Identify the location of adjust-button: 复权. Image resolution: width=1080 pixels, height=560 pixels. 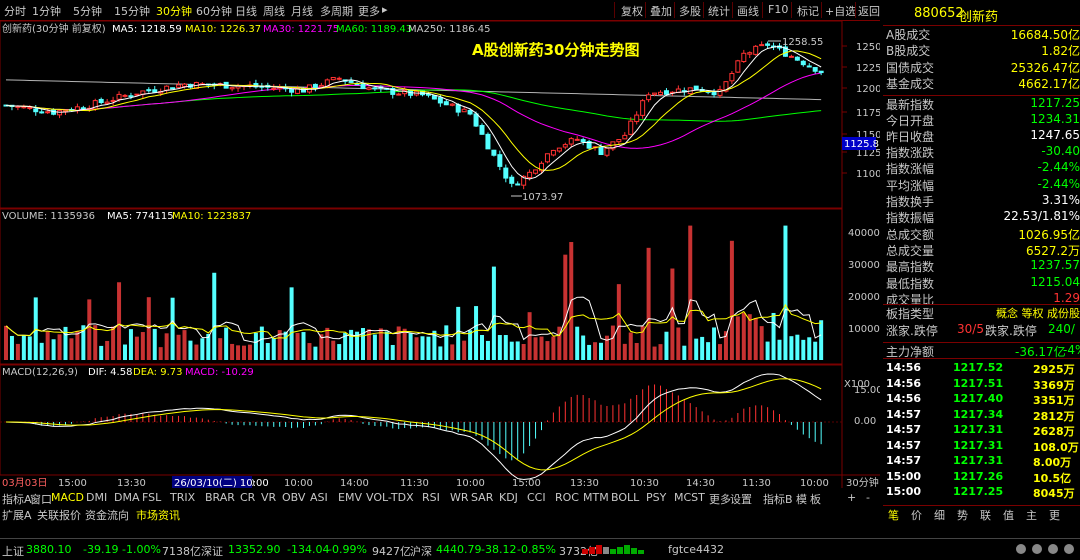
(632, 11).